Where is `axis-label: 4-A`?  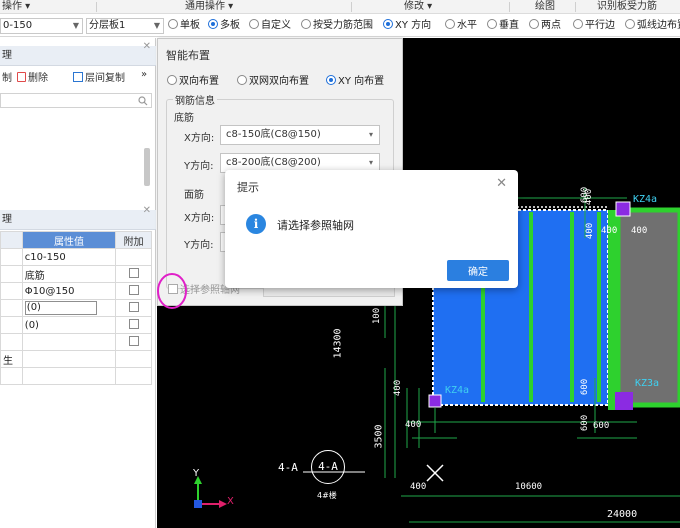 axis-label: 4-A is located at coordinates (288, 467).